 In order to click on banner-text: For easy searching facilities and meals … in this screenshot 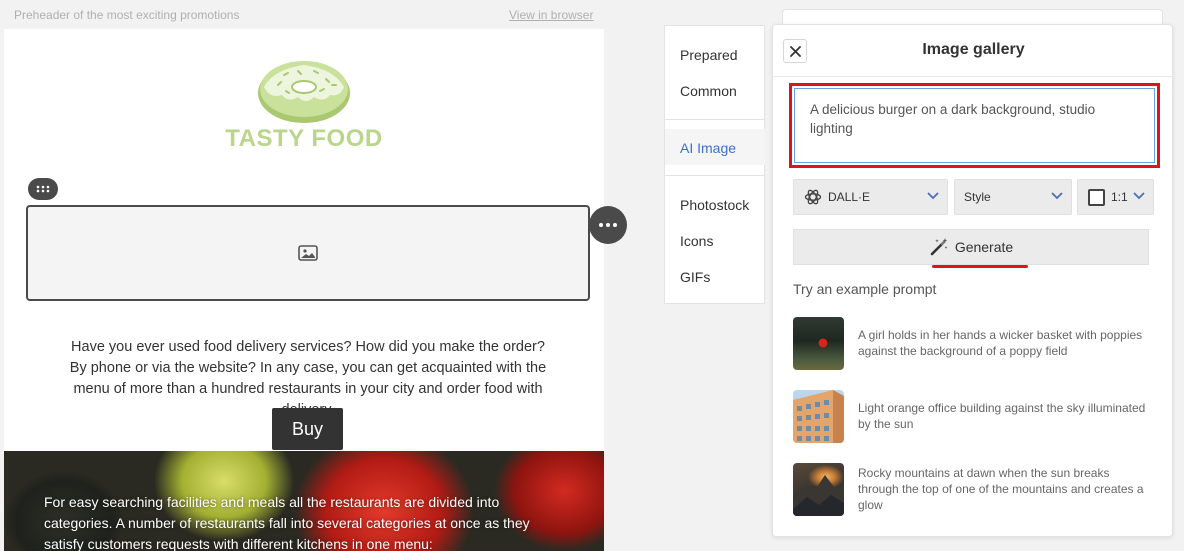, I will do `click(287, 522)`.